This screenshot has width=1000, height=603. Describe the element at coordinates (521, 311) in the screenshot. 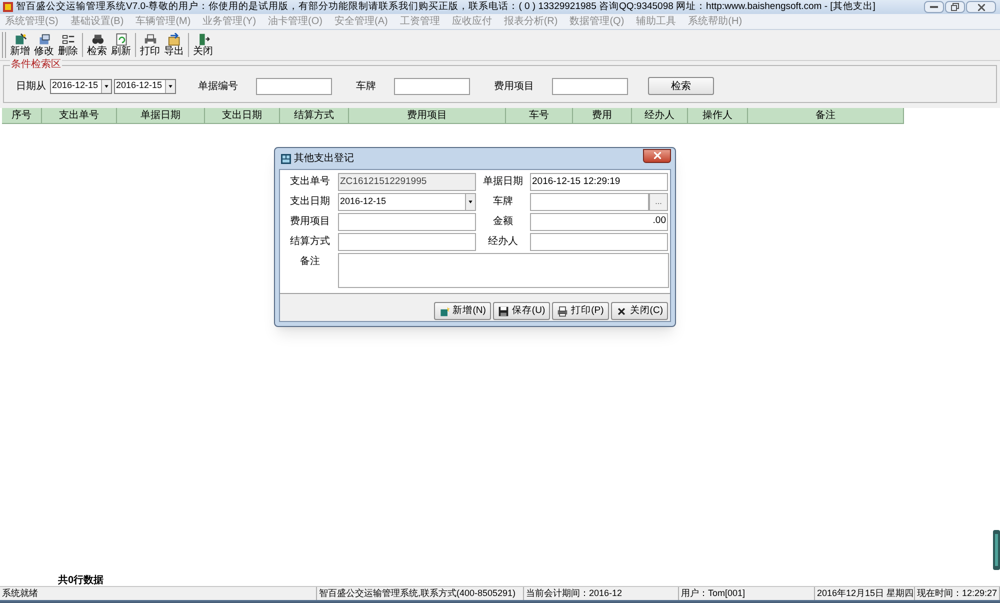

I see `dialog-button: 保存(U)` at that location.